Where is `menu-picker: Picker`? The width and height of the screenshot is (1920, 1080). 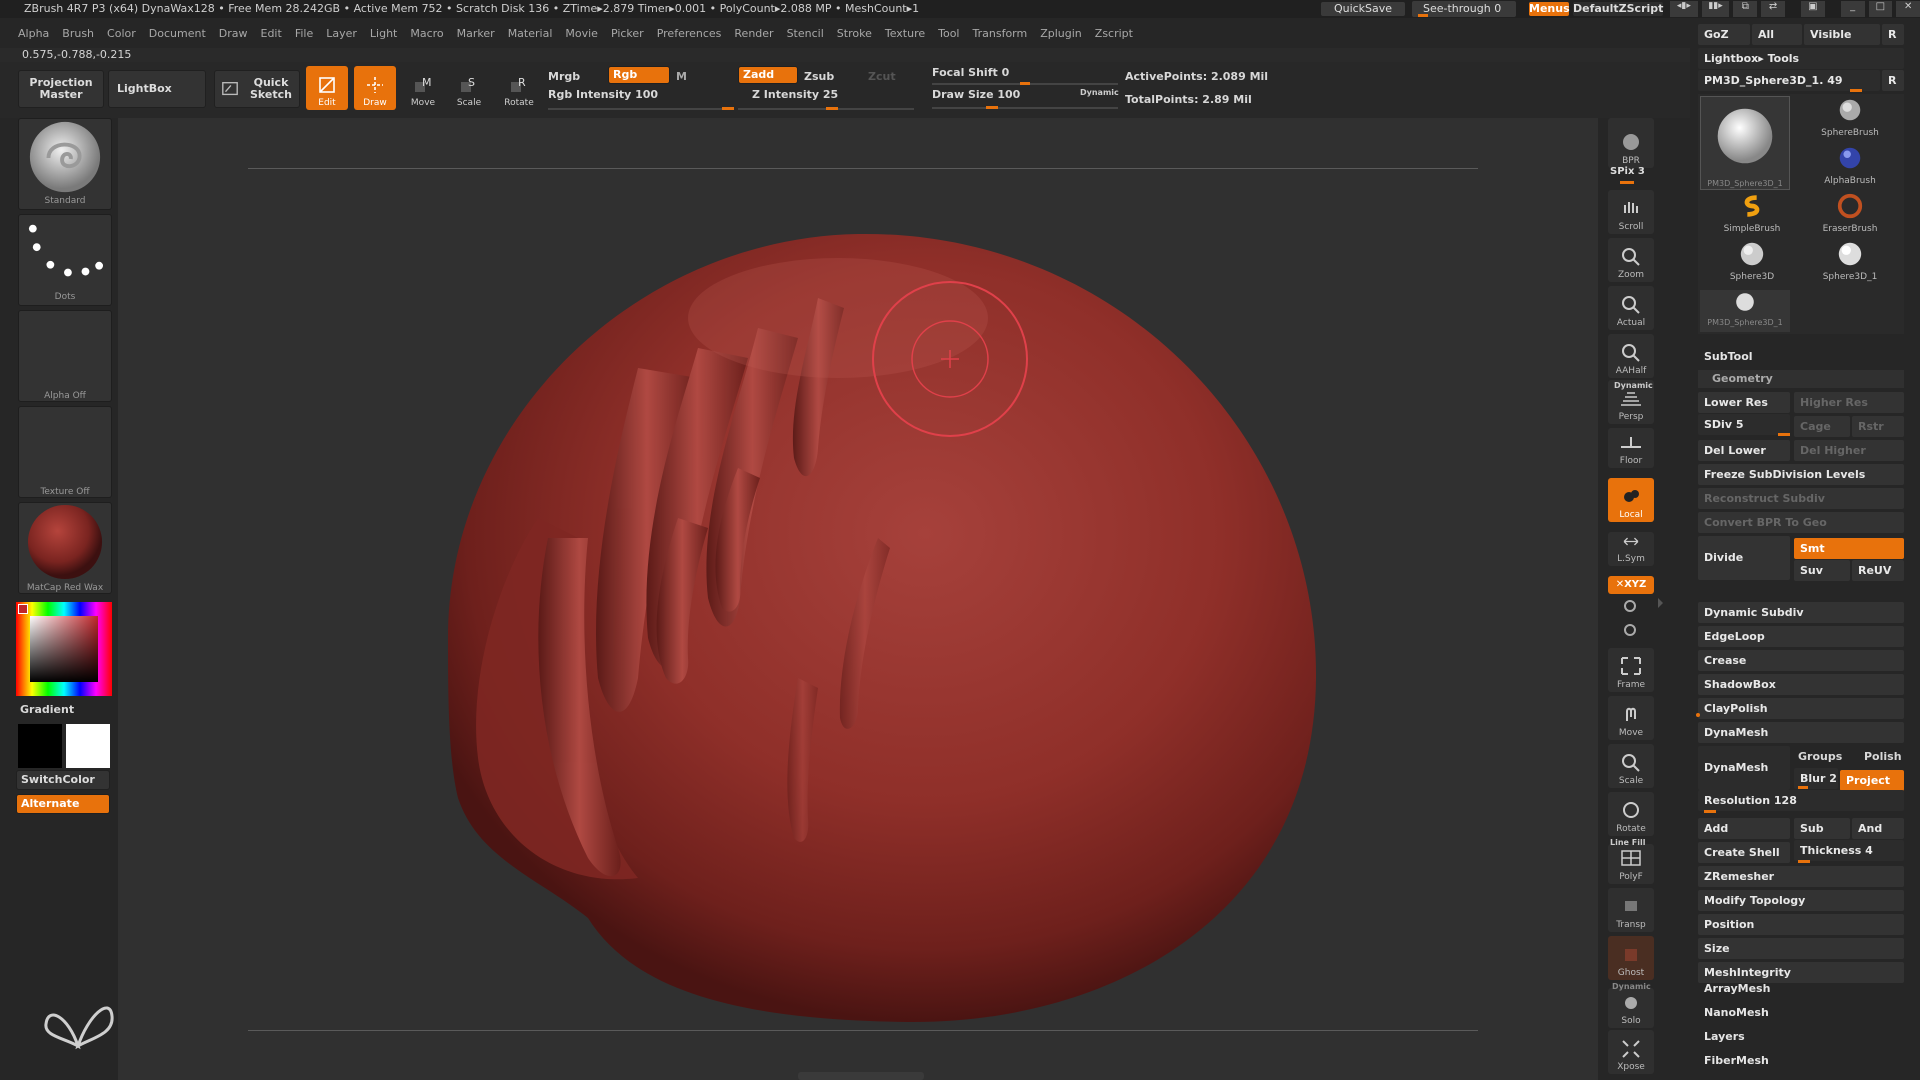
menu-picker: Picker is located at coordinates (627, 33).